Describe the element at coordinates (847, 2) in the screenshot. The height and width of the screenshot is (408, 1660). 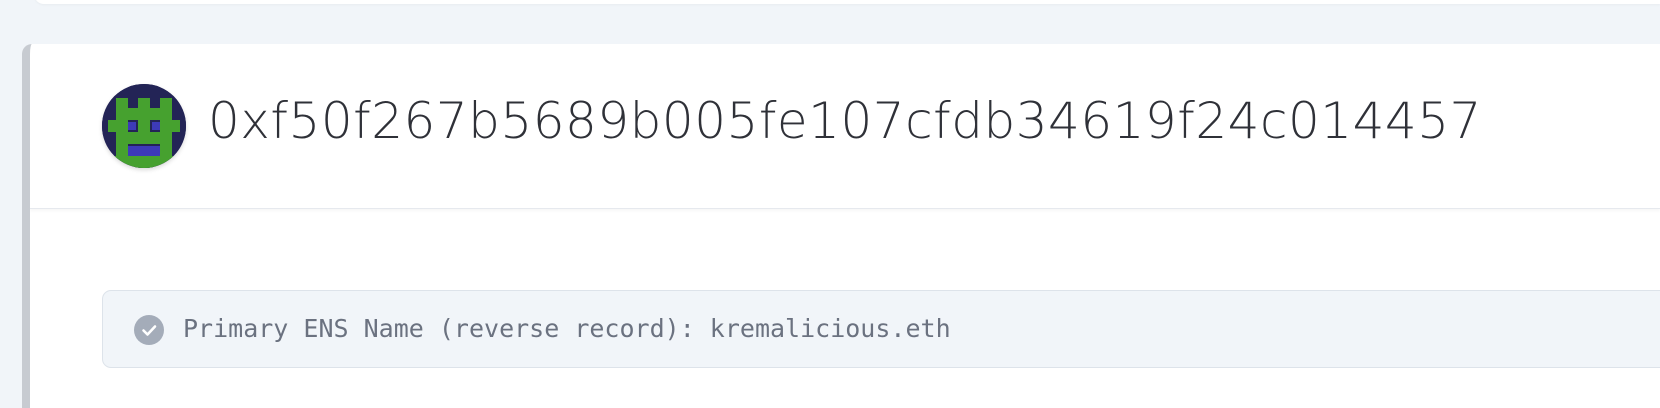
I see `previous-card-edge` at that location.